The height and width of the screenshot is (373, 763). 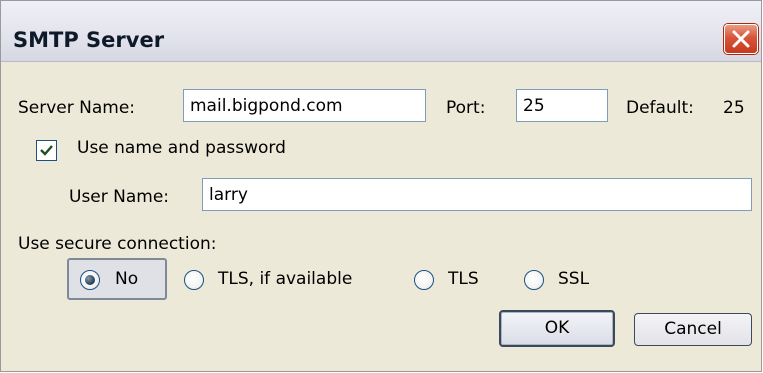 I want to click on close-icon, so click(x=741, y=39).